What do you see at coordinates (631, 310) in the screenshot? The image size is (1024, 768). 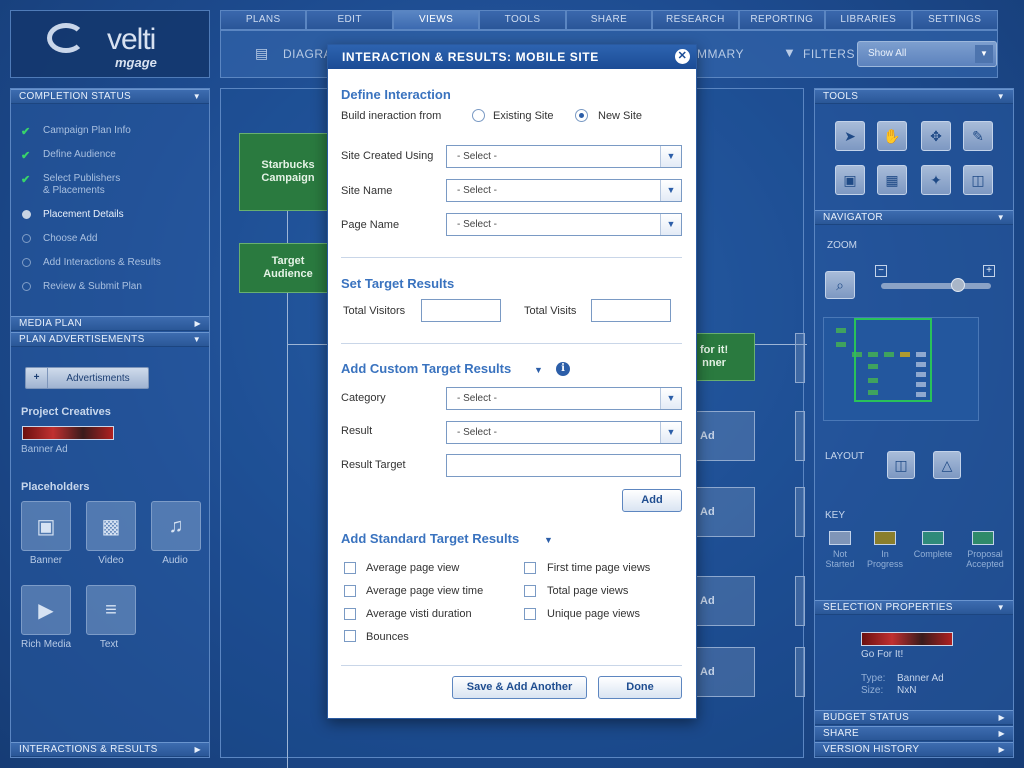 I see `total-visits-input` at bounding box center [631, 310].